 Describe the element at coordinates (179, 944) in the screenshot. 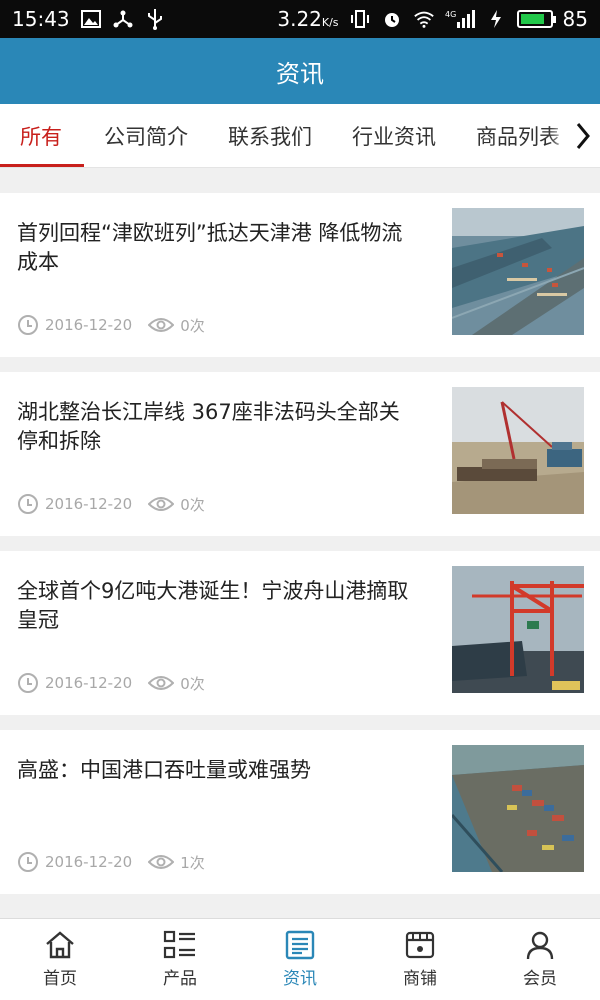

I see `grid-list-icon` at that location.